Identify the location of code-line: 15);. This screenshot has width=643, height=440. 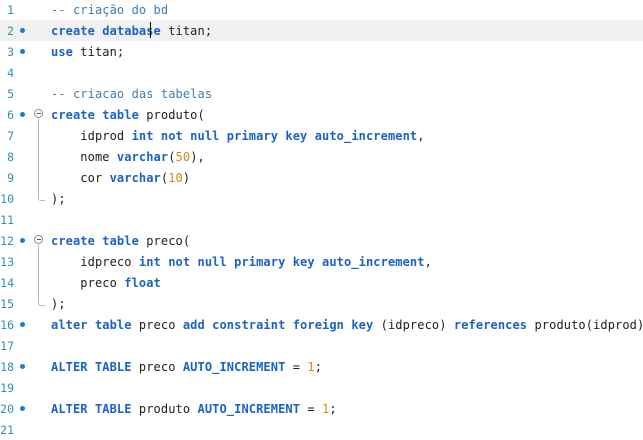
(321, 303).